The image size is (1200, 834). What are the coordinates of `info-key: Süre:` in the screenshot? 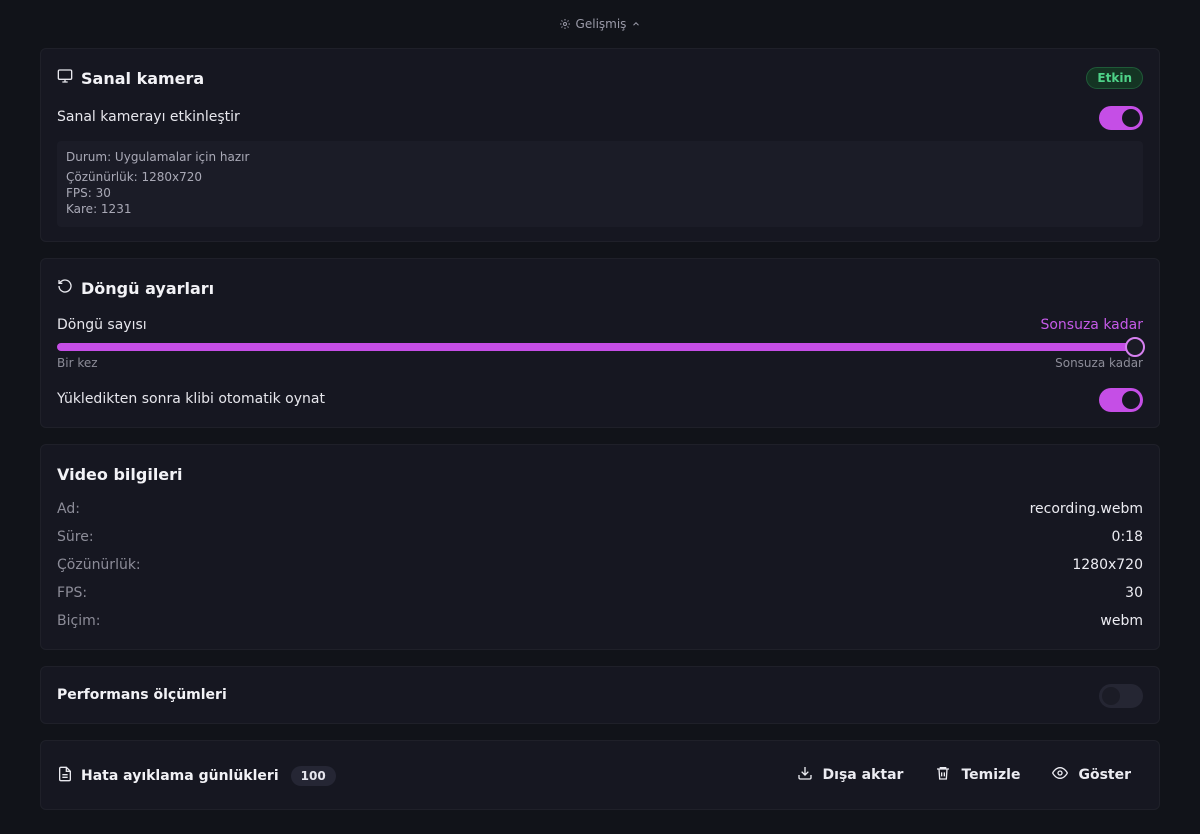 It's located at (75, 537).